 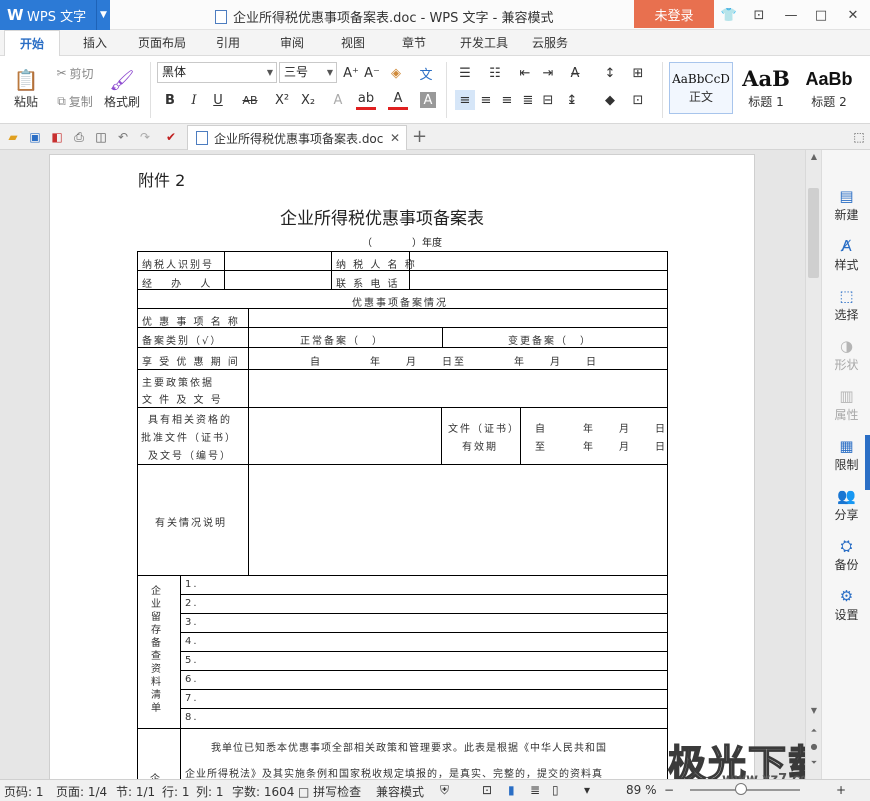 What do you see at coordinates (395, 138) in the screenshot?
I see `close-tab-icon: ✕` at bounding box center [395, 138].